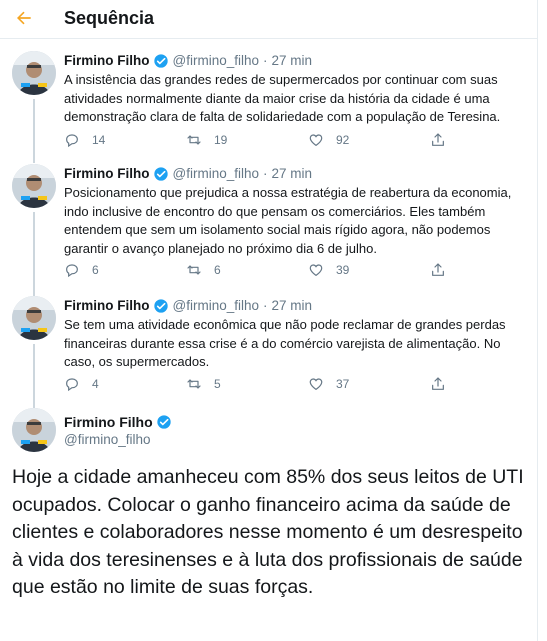 This screenshot has height=641, width=547. I want to click on retweet-button: 5, so click(203, 384).